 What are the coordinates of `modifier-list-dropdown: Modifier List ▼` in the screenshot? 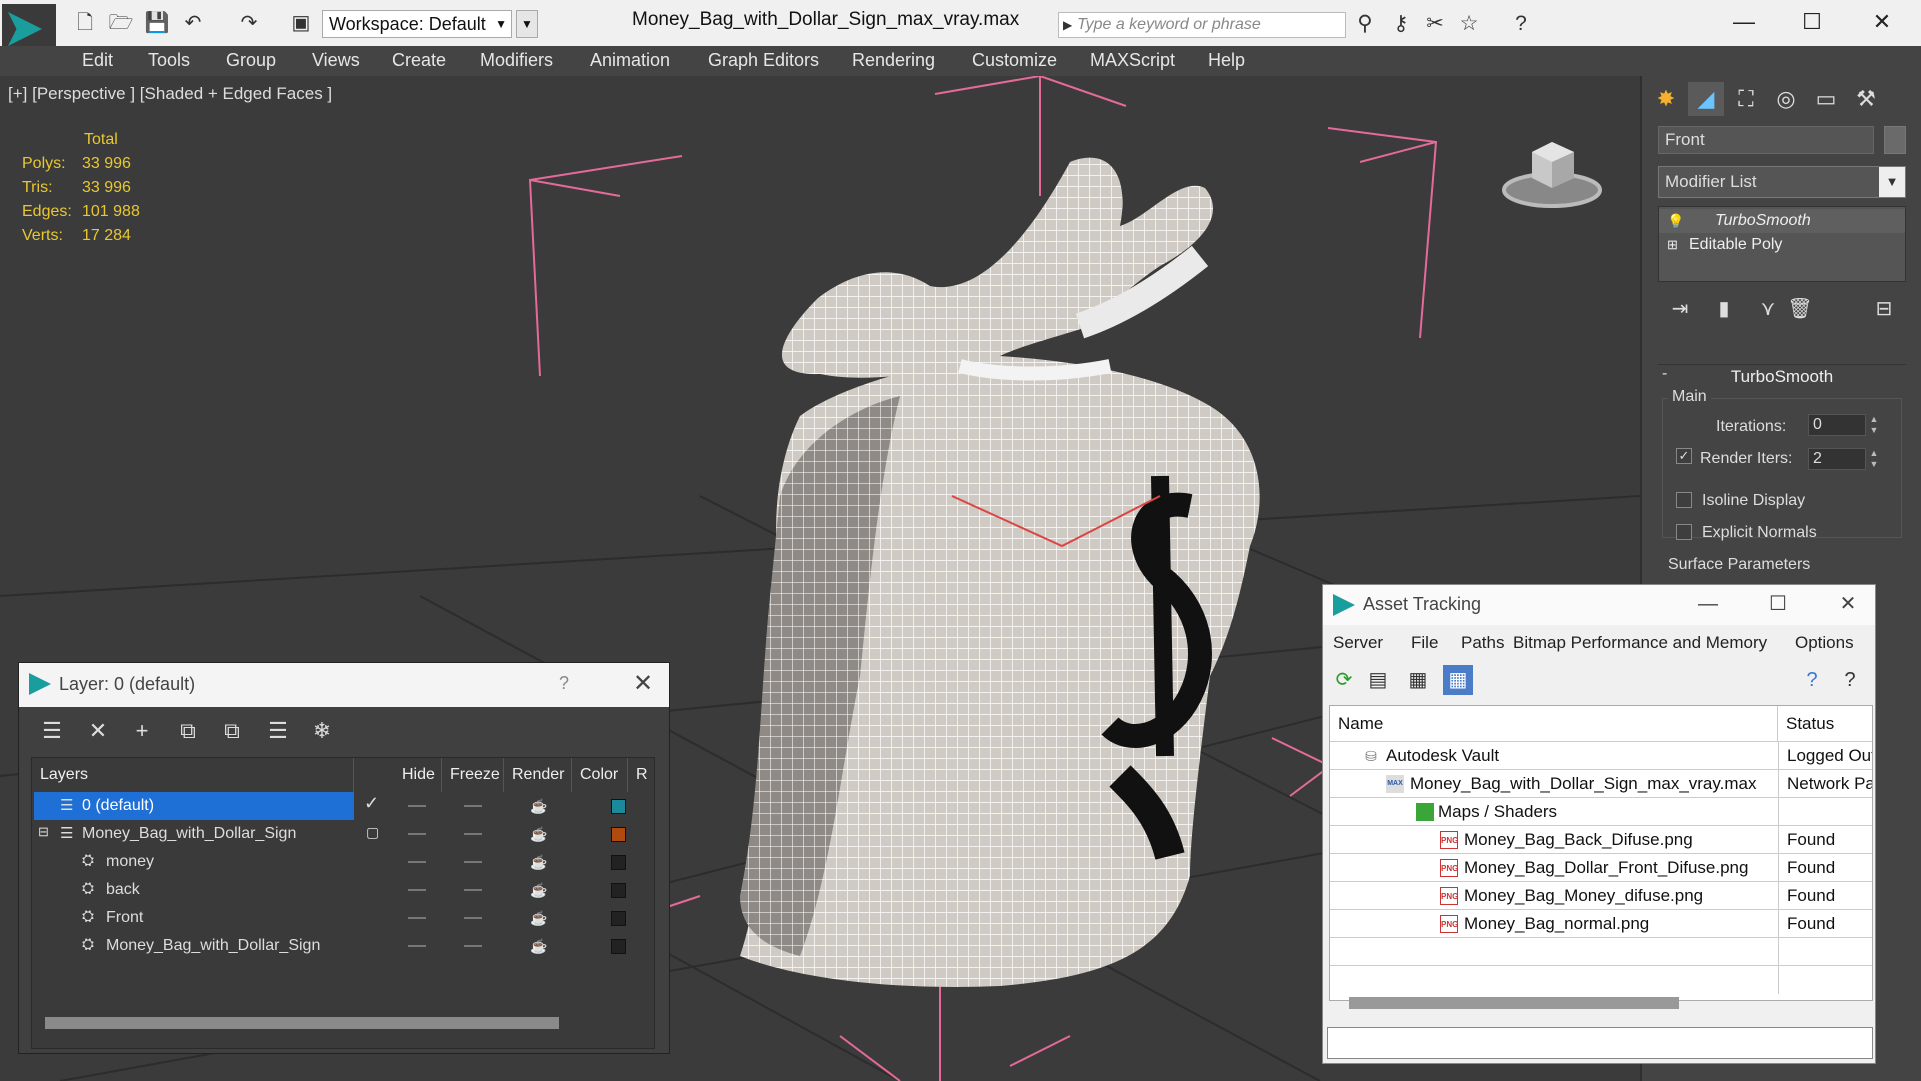 It's located at (1782, 182).